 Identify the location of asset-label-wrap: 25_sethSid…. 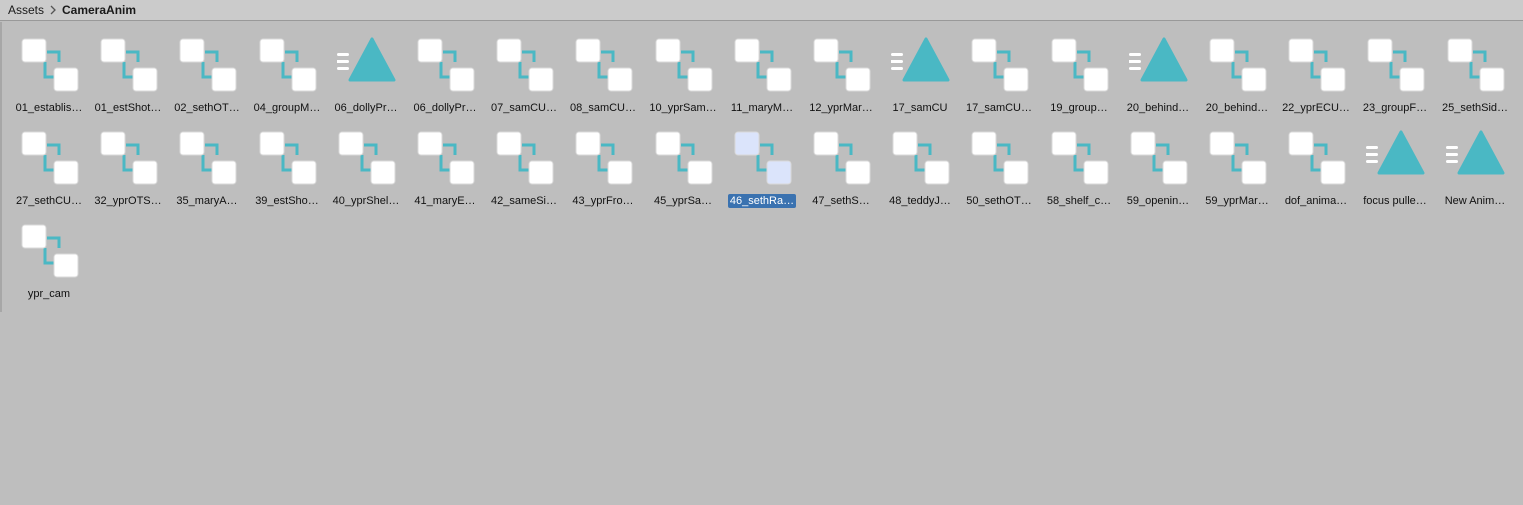
(1475, 108).